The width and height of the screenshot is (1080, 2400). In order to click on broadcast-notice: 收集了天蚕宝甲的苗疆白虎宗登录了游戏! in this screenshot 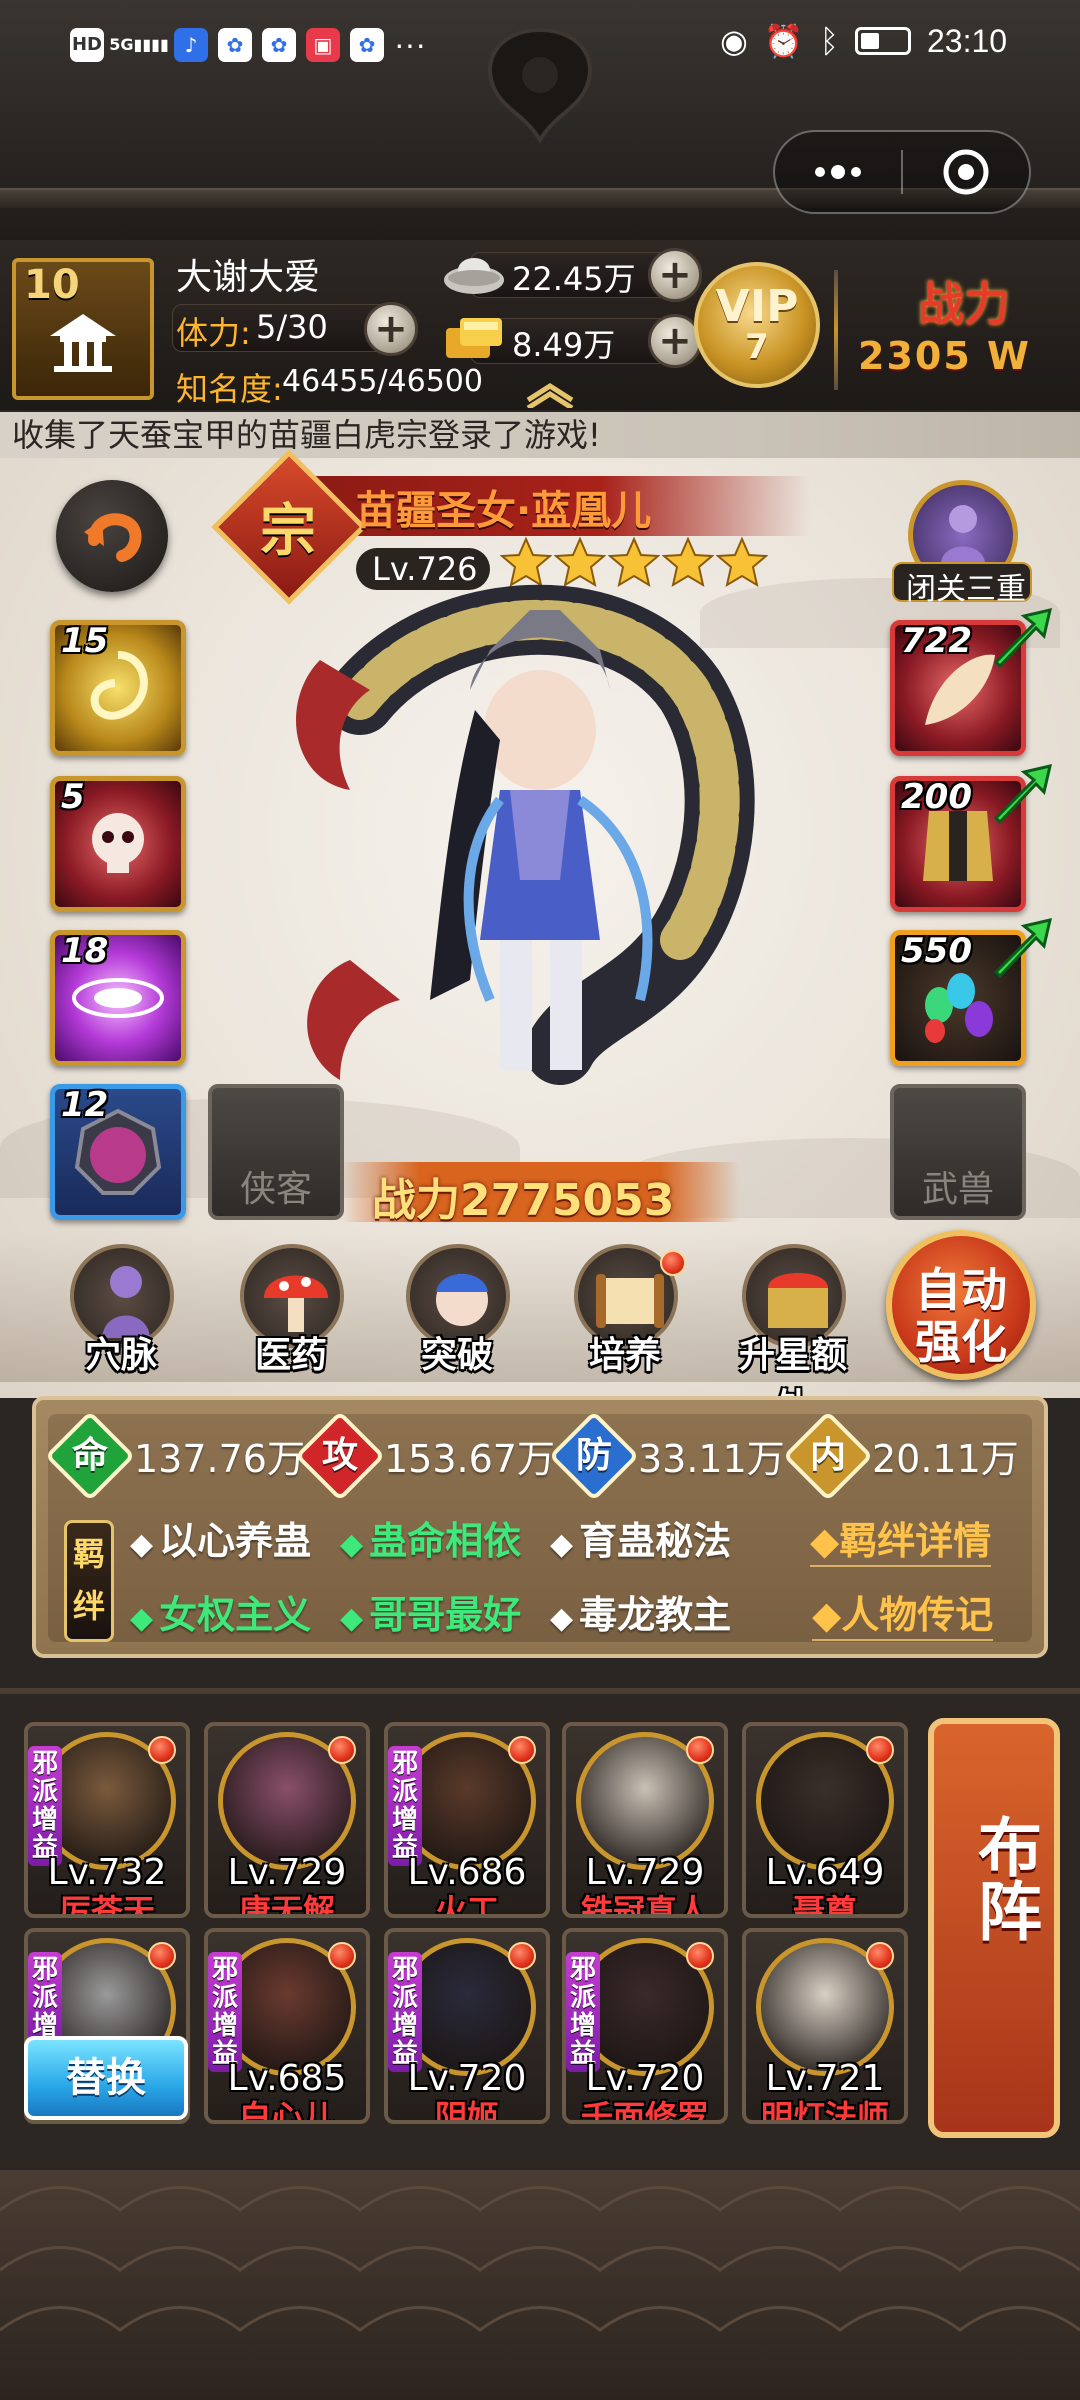, I will do `click(540, 435)`.